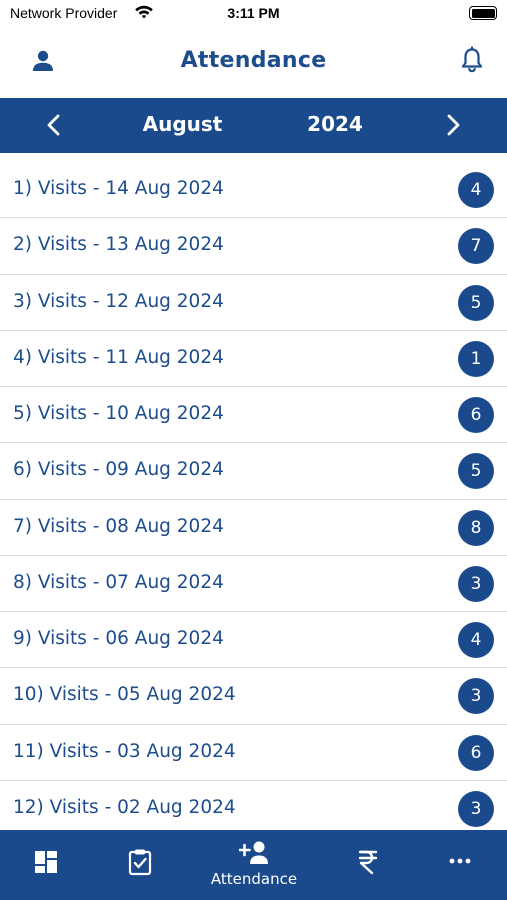 Image resolution: width=507 pixels, height=900 pixels. I want to click on chevron-right-icon, so click(453, 125).